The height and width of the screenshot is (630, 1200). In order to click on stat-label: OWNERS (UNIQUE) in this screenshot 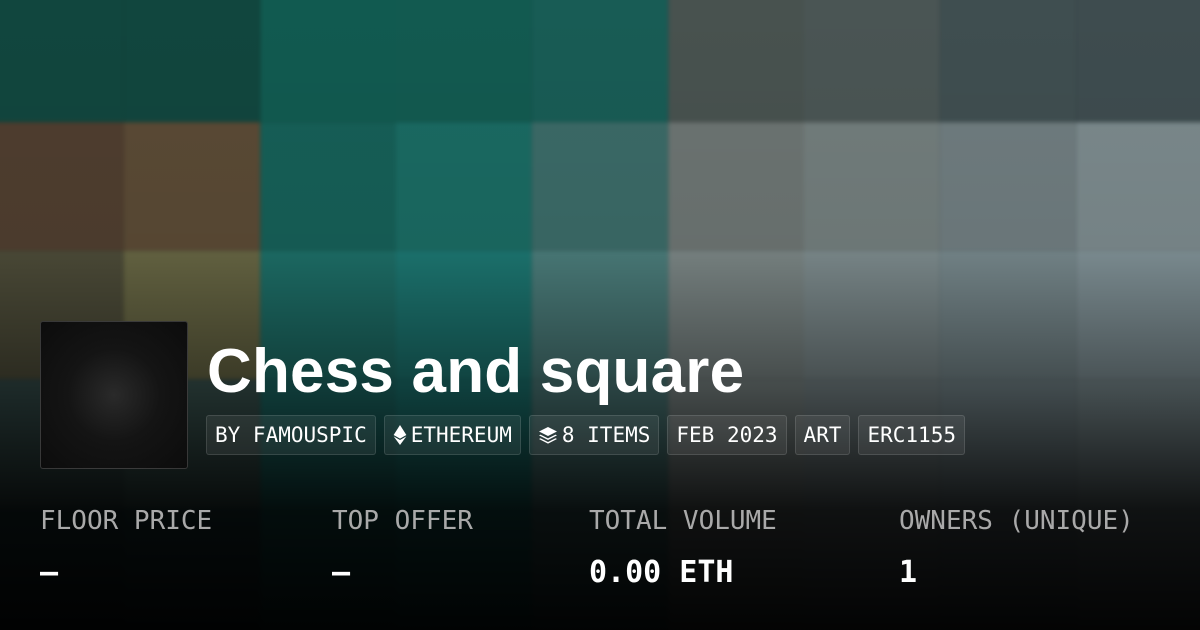, I will do `click(1016, 521)`.